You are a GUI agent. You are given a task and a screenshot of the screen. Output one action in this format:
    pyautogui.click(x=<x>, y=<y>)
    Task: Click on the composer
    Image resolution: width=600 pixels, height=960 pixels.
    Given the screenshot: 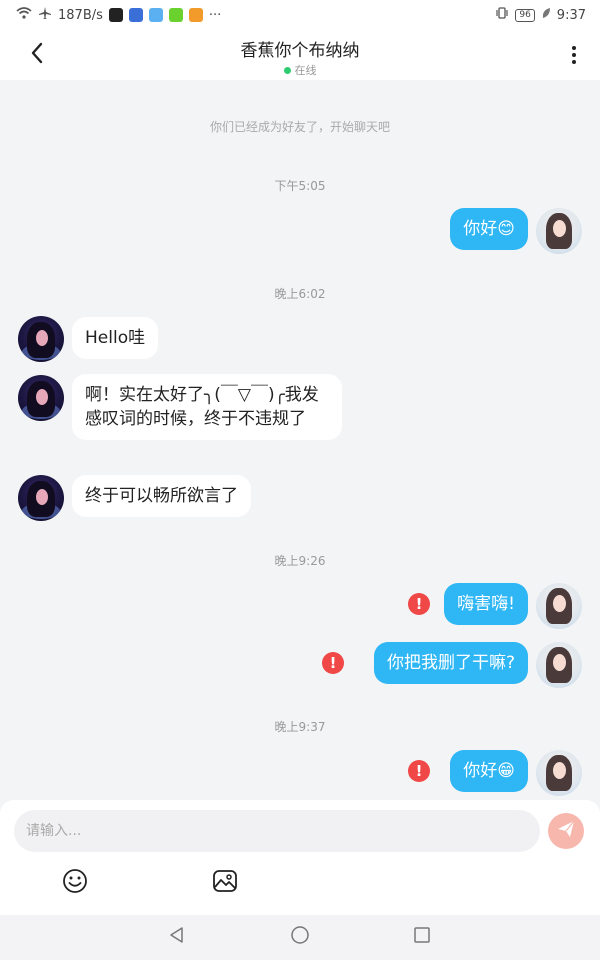 What is the action you would take?
    pyautogui.click(x=300, y=857)
    